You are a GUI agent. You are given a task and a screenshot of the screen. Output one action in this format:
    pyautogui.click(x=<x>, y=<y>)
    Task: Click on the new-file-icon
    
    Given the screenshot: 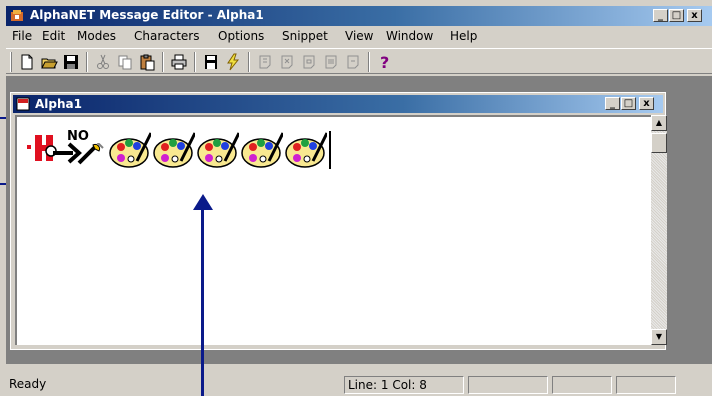 What is the action you would take?
    pyautogui.click(x=27, y=62)
    